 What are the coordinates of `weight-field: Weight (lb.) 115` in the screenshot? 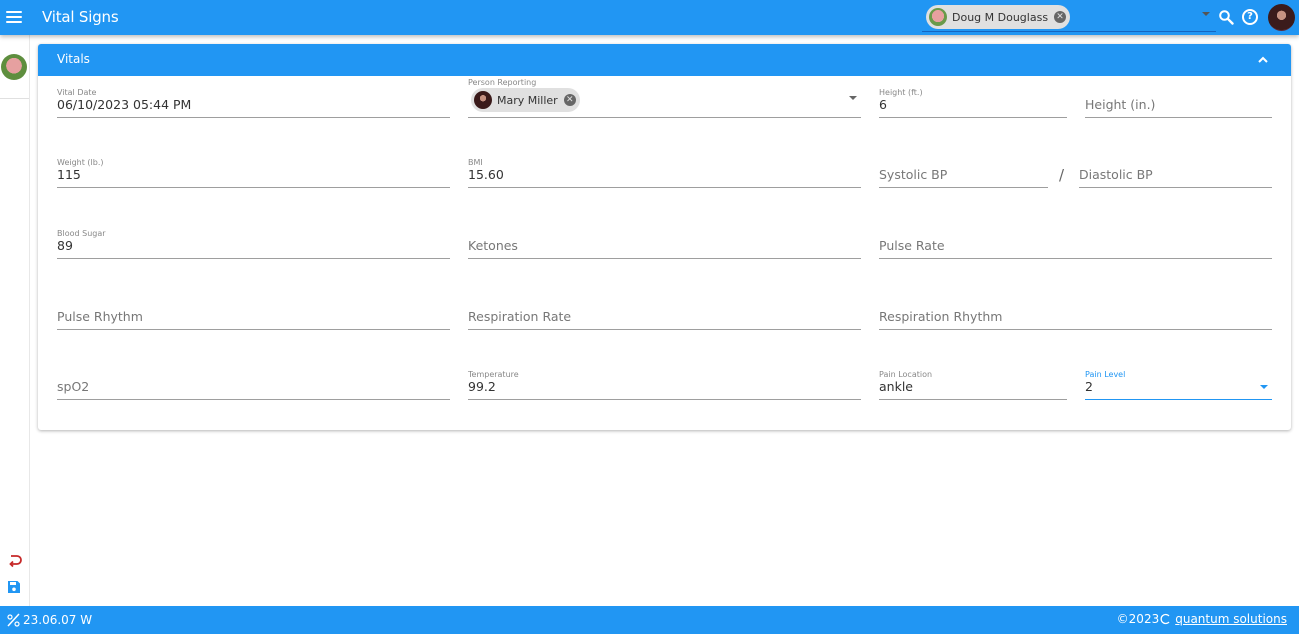 It's located at (253, 173).